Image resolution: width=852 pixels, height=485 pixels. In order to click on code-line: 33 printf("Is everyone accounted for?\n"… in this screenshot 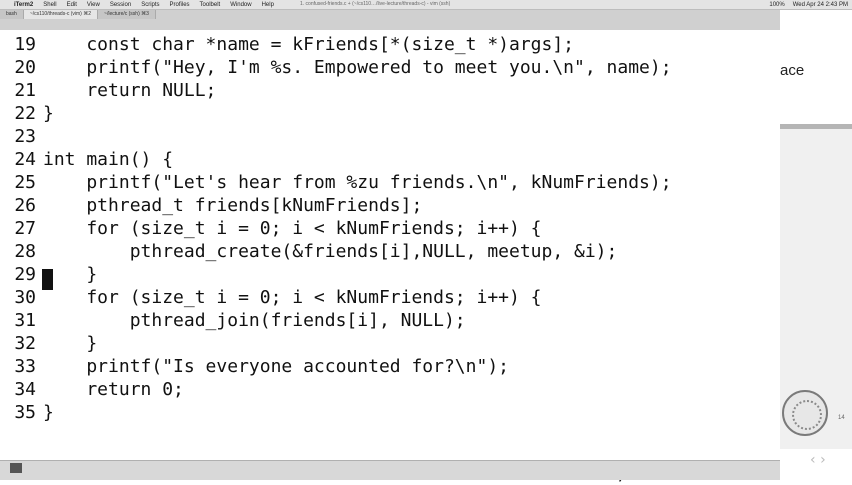, I will do `click(254, 366)`.